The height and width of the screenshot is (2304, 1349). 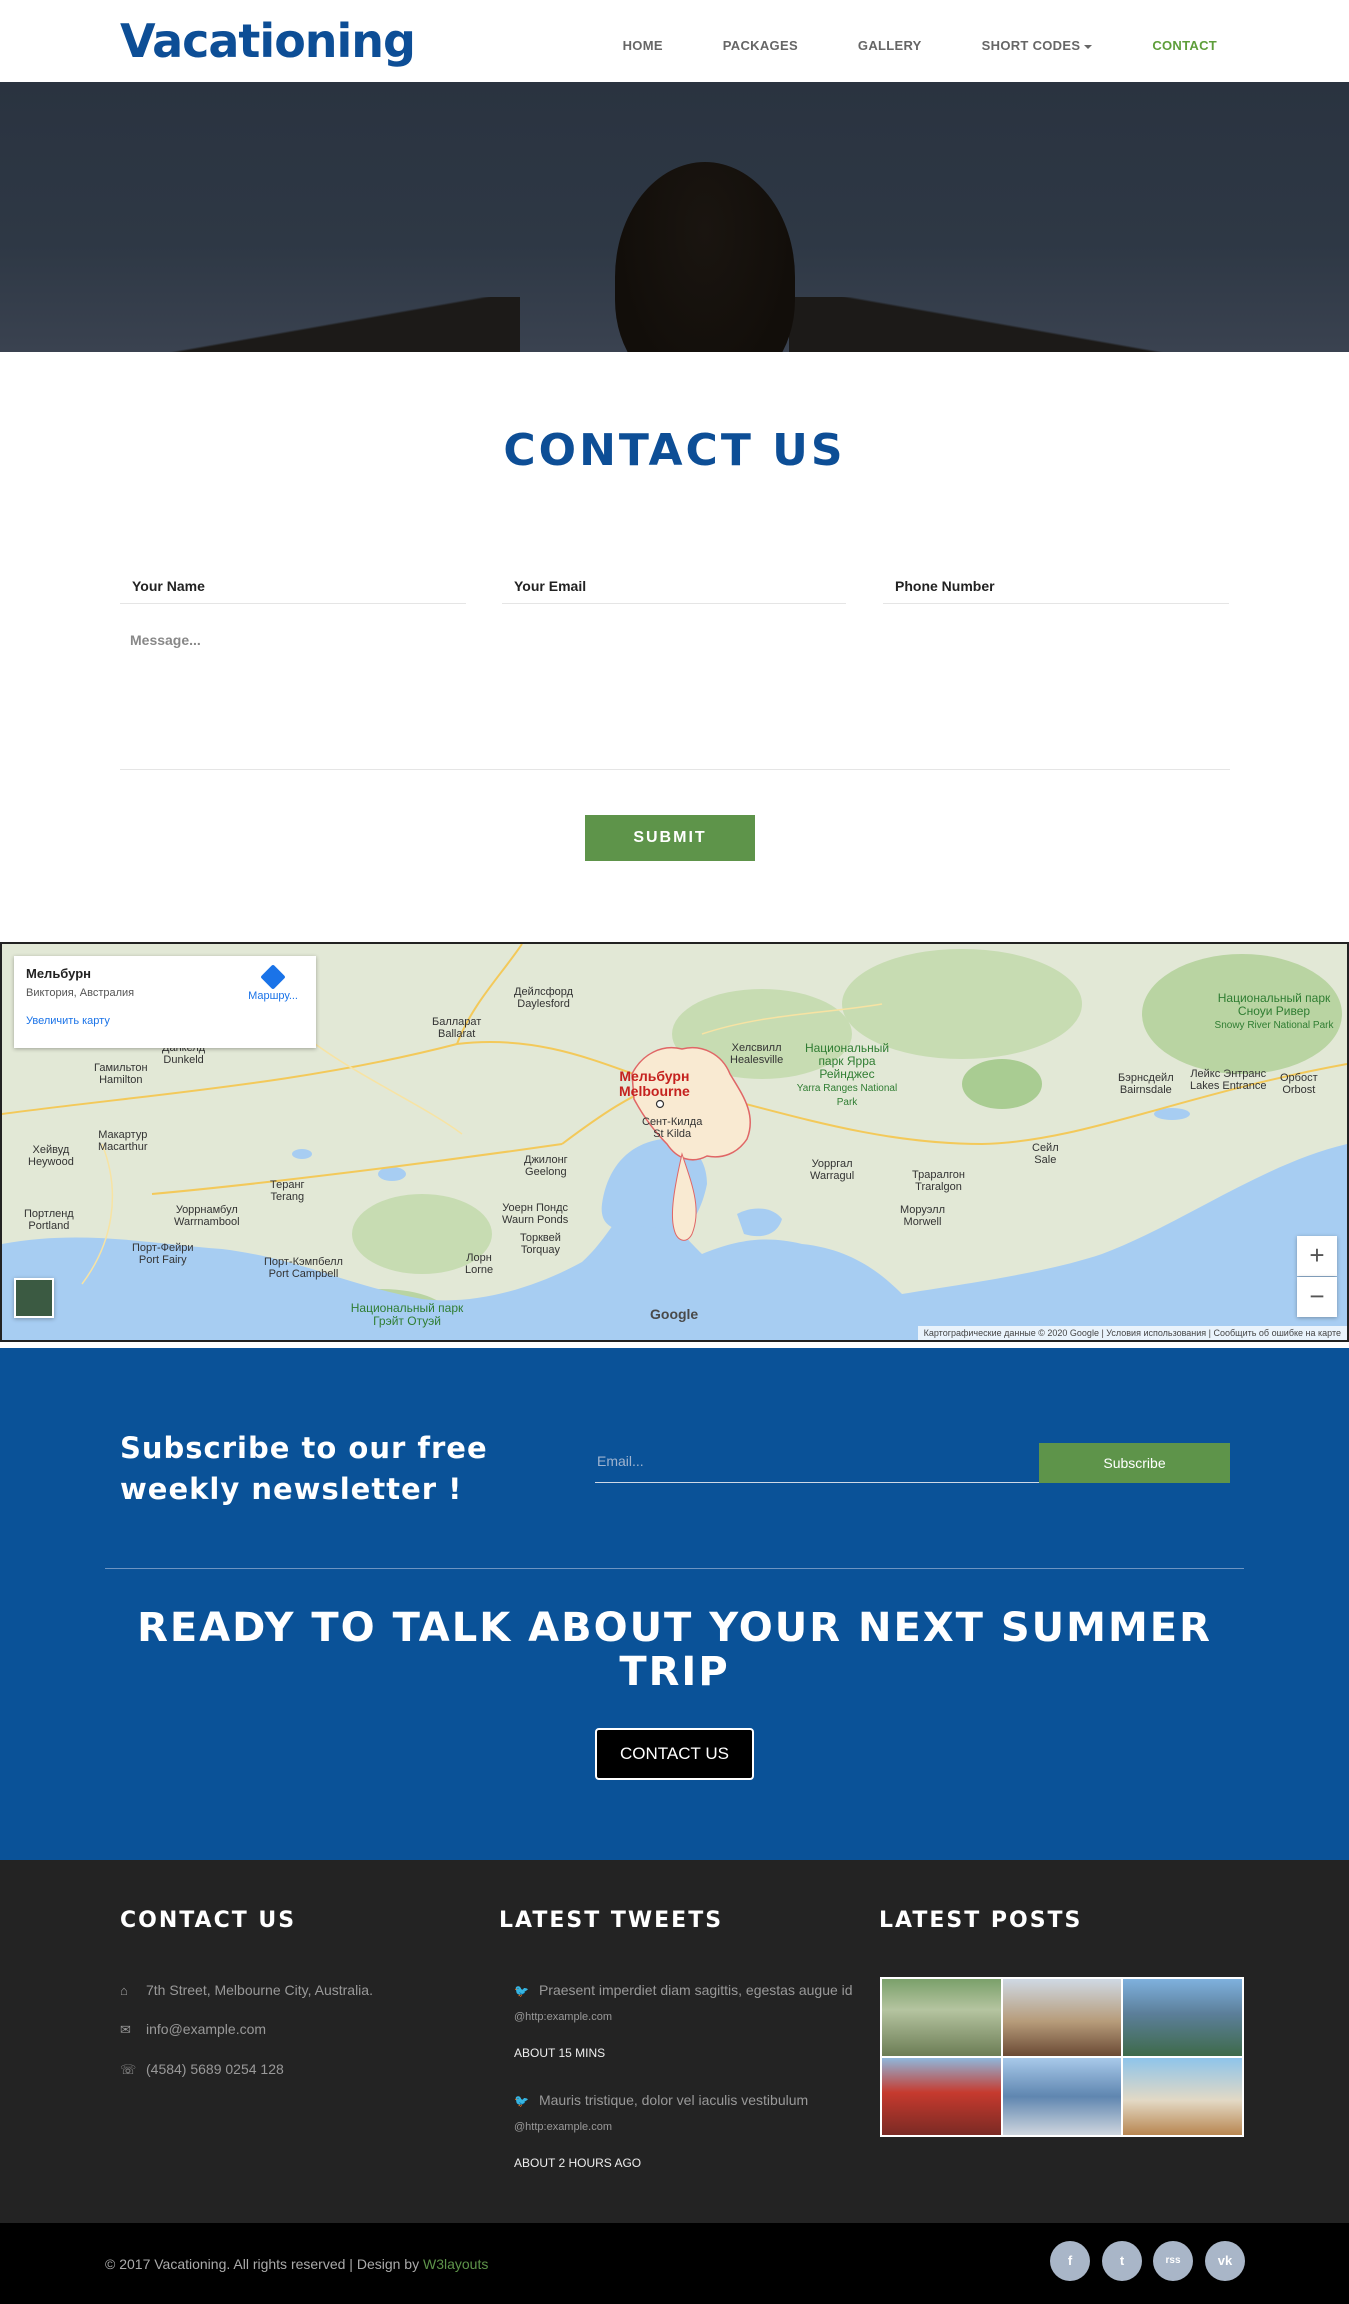 I want to click on map-label-lorne: Лорн Lorne, so click(x=479, y=1264).